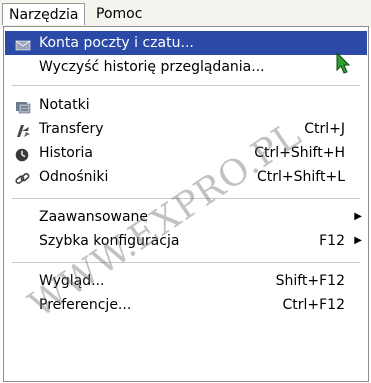 The image size is (371, 383). Describe the element at coordinates (23, 129) in the screenshot. I see `transfer-icon` at that location.